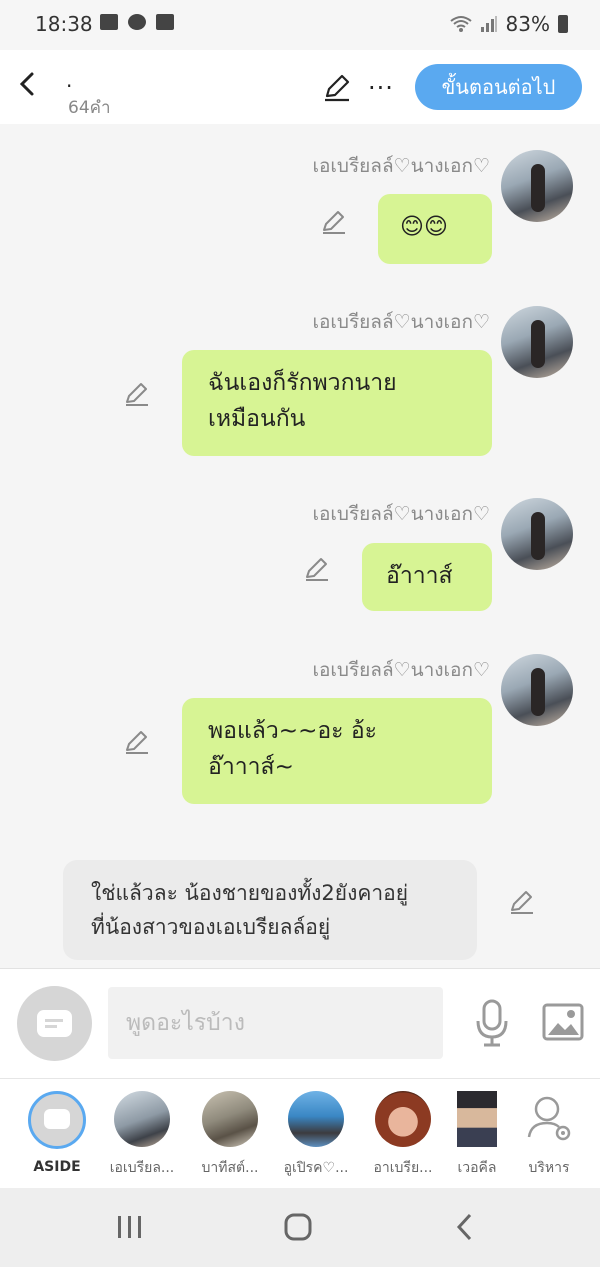 The height and width of the screenshot is (1267, 600). What do you see at coordinates (424, 227) in the screenshot?
I see `message-line: 😊😊` at bounding box center [424, 227].